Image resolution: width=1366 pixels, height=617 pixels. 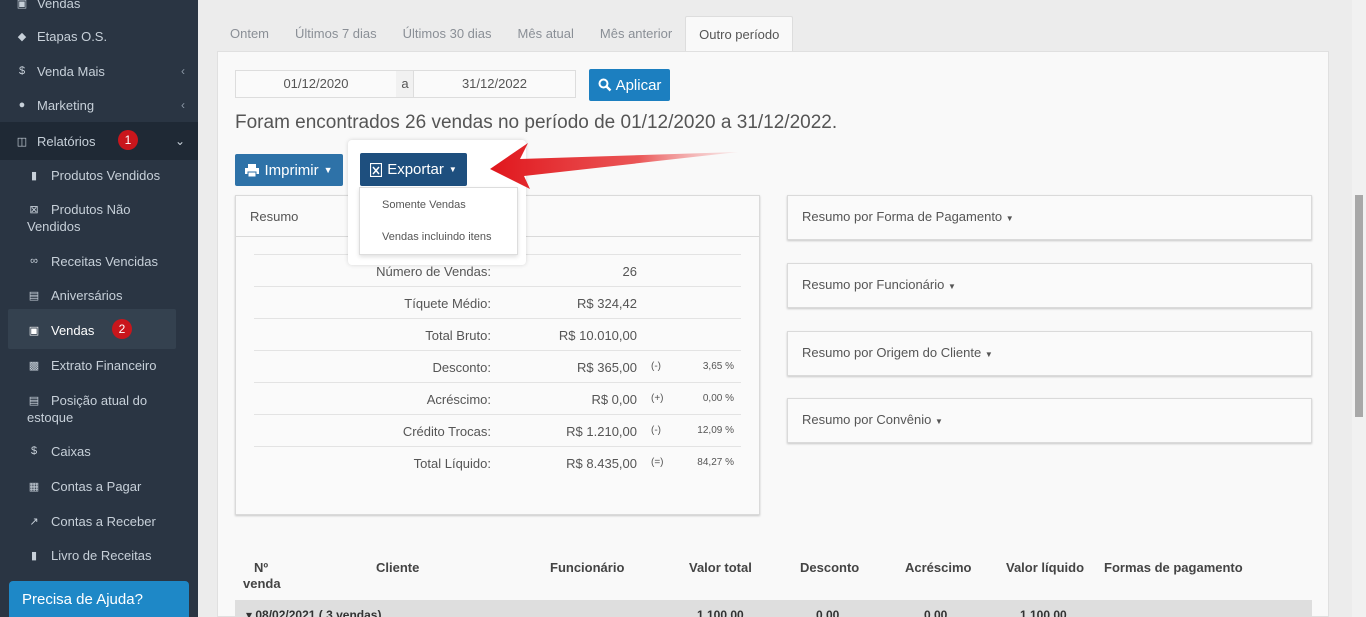 I want to click on pointer-arrow-icon, so click(x=614, y=166).